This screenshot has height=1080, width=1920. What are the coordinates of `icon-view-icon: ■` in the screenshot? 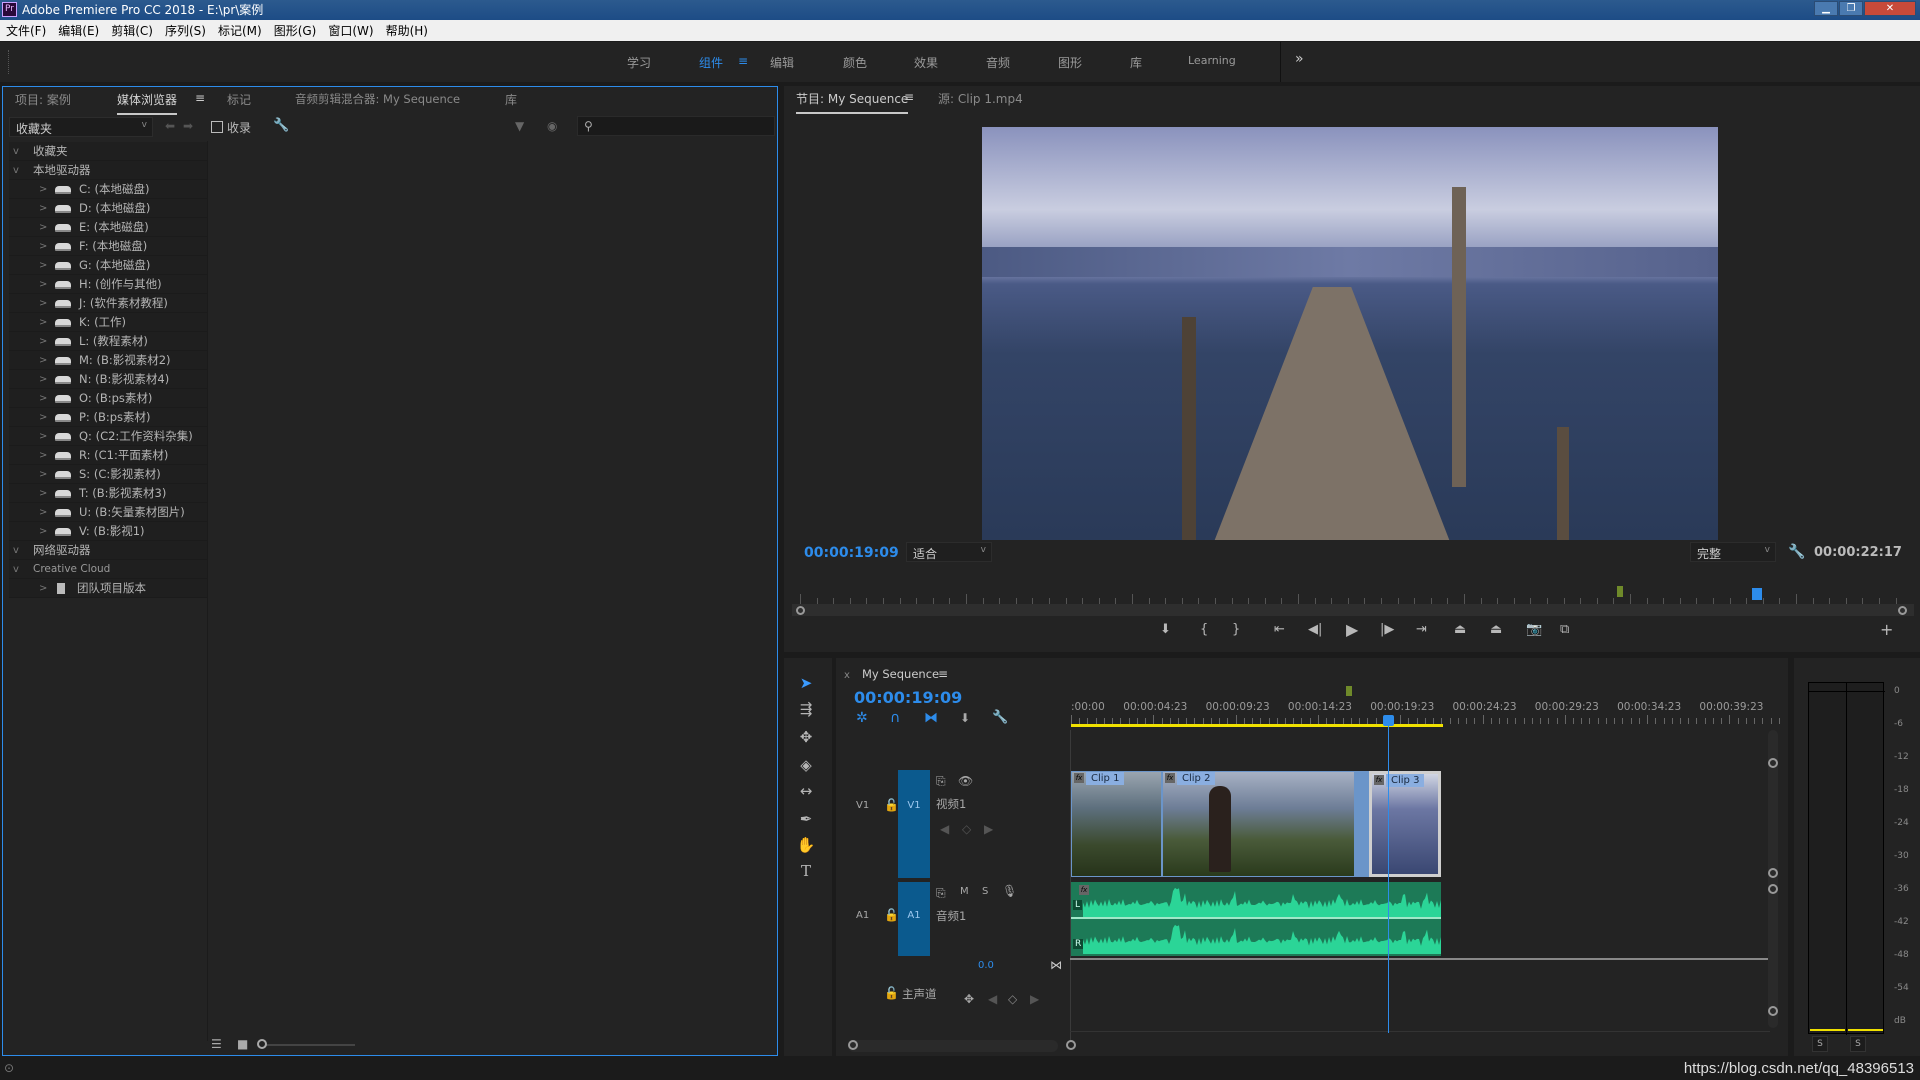 It's located at (242, 1044).